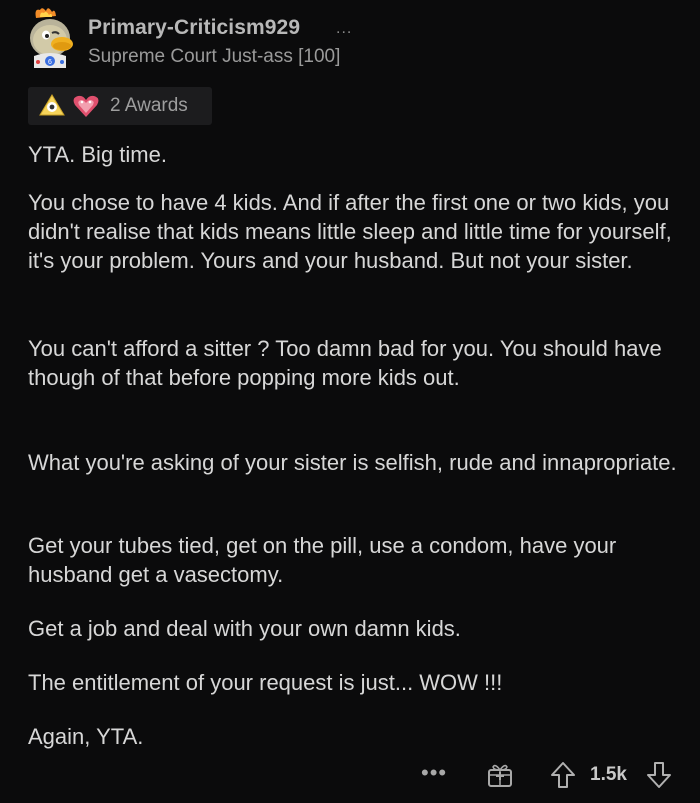 This screenshot has height=803, width=700. I want to click on svg-text: 6, so click(50, 62).